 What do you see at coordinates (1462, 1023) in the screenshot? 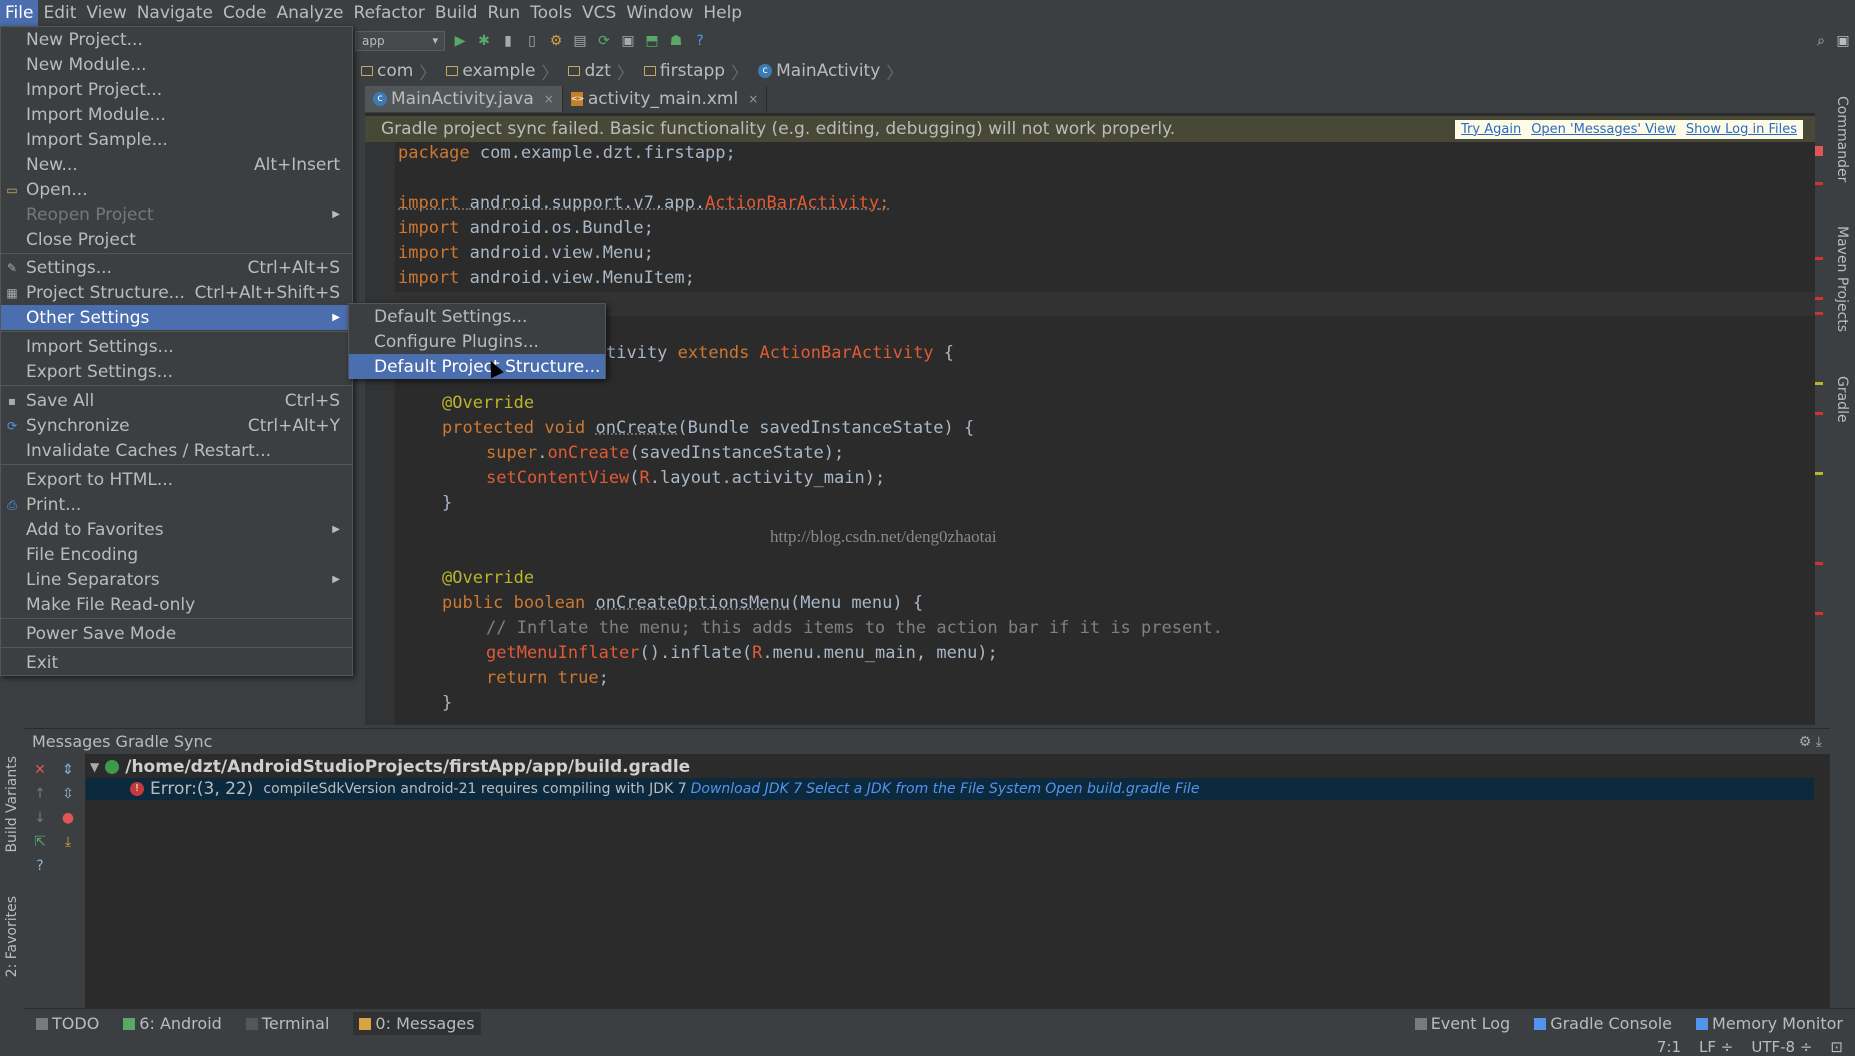
I see `tab-event-log: Event Log` at bounding box center [1462, 1023].